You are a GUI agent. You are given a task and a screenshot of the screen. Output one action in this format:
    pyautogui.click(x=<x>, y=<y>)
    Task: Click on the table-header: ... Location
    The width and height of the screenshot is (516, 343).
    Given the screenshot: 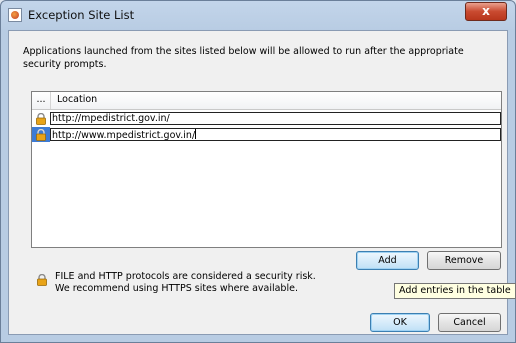 What is the action you would take?
    pyautogui.click(x=266, y=101)
    